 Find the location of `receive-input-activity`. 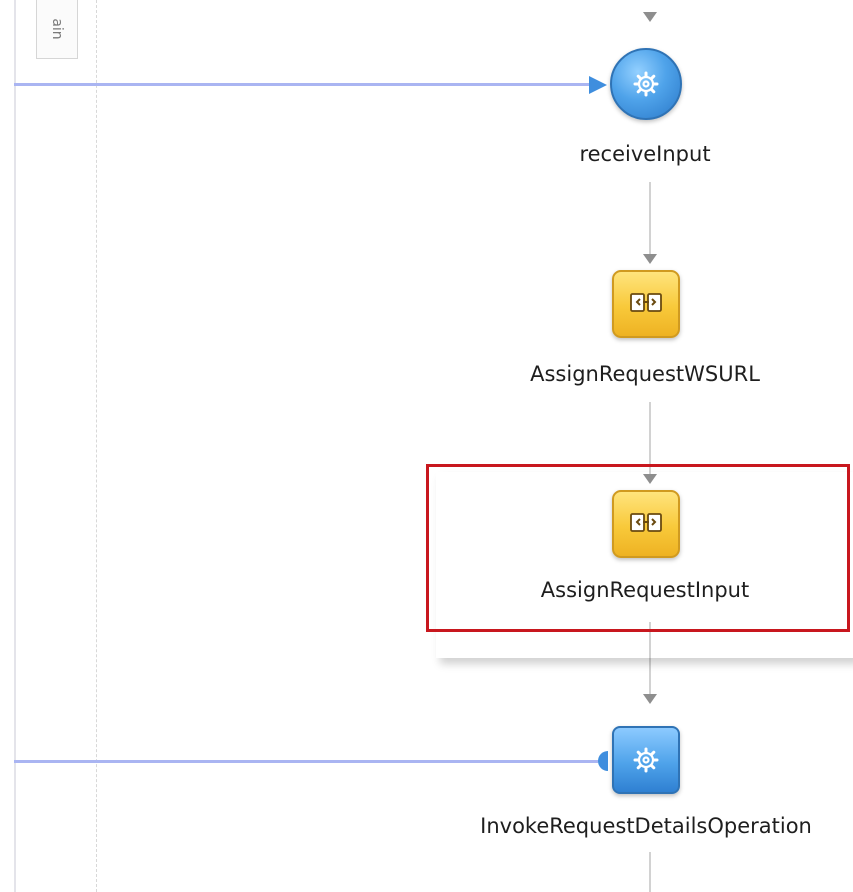

receive-input-activity is located at coordinates (646, 84).